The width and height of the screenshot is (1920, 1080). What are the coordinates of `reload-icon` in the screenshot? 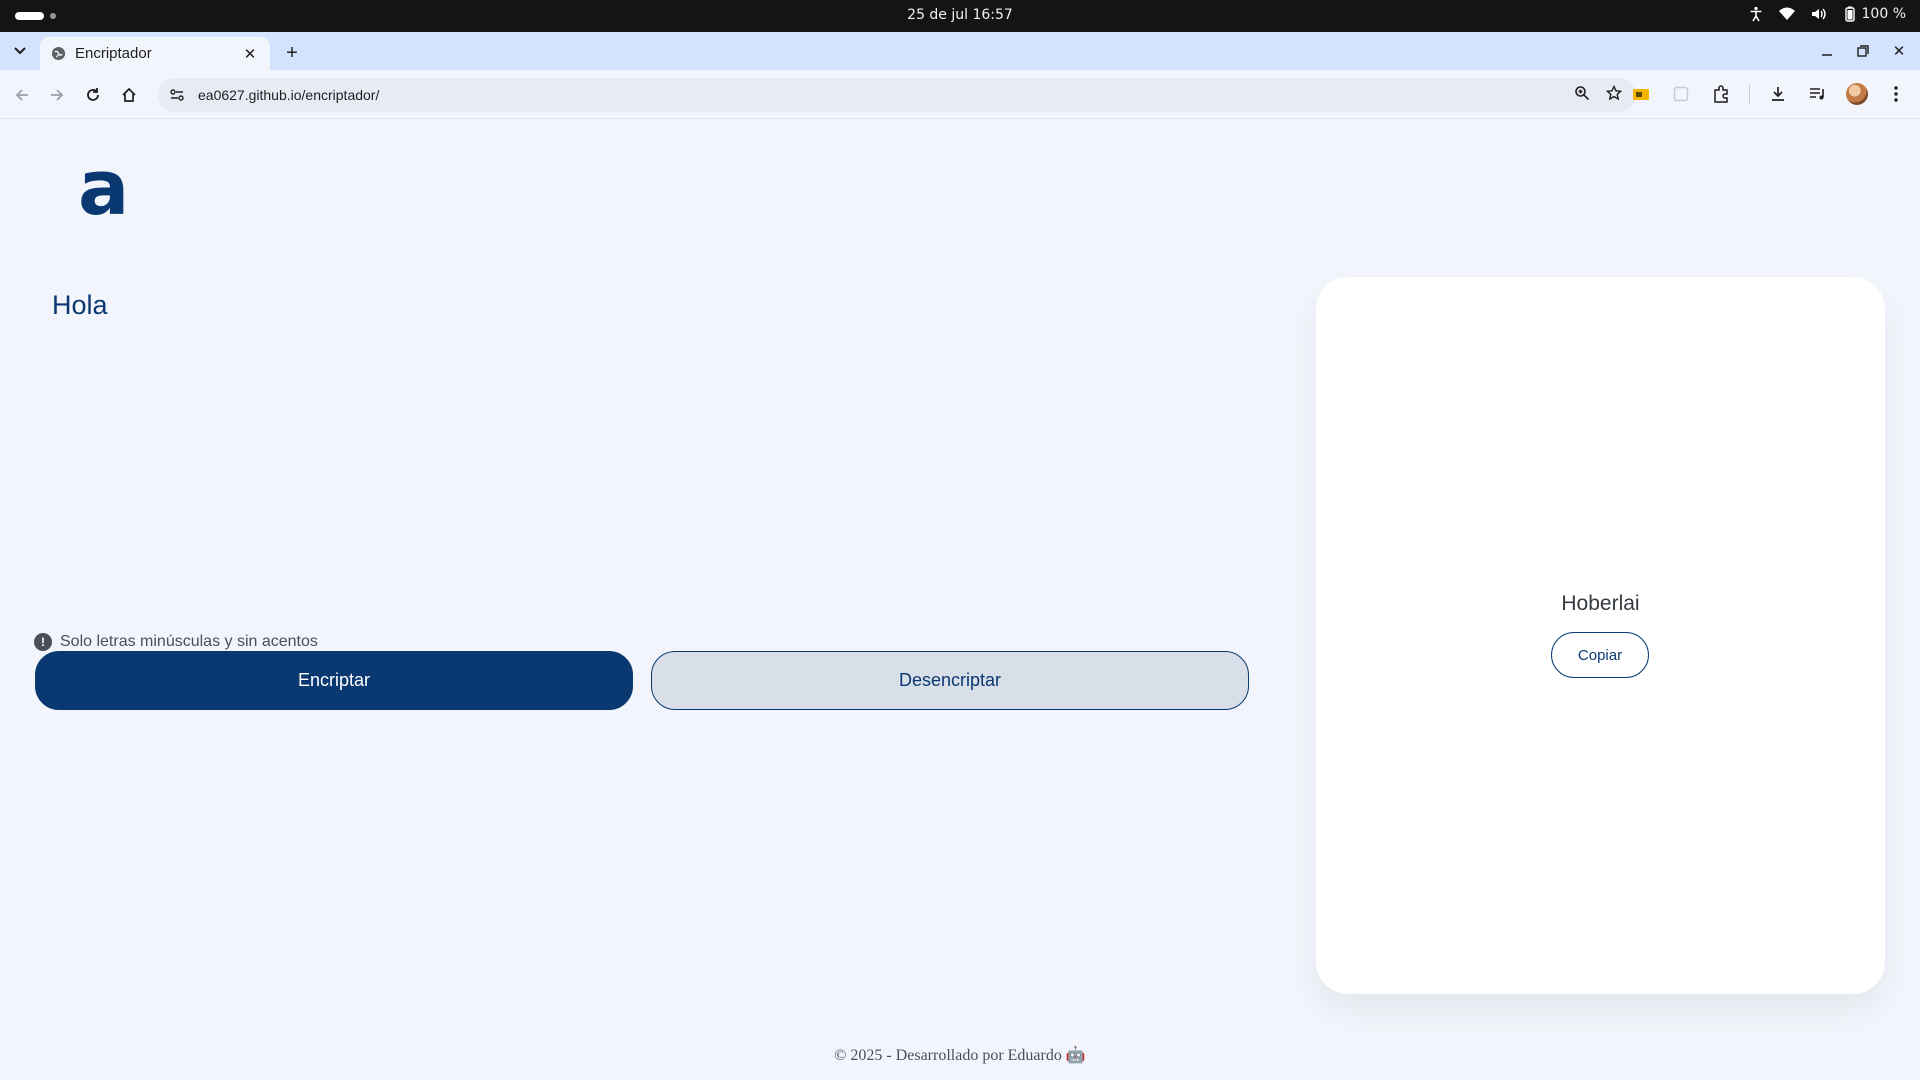 It's located at (93, 95).